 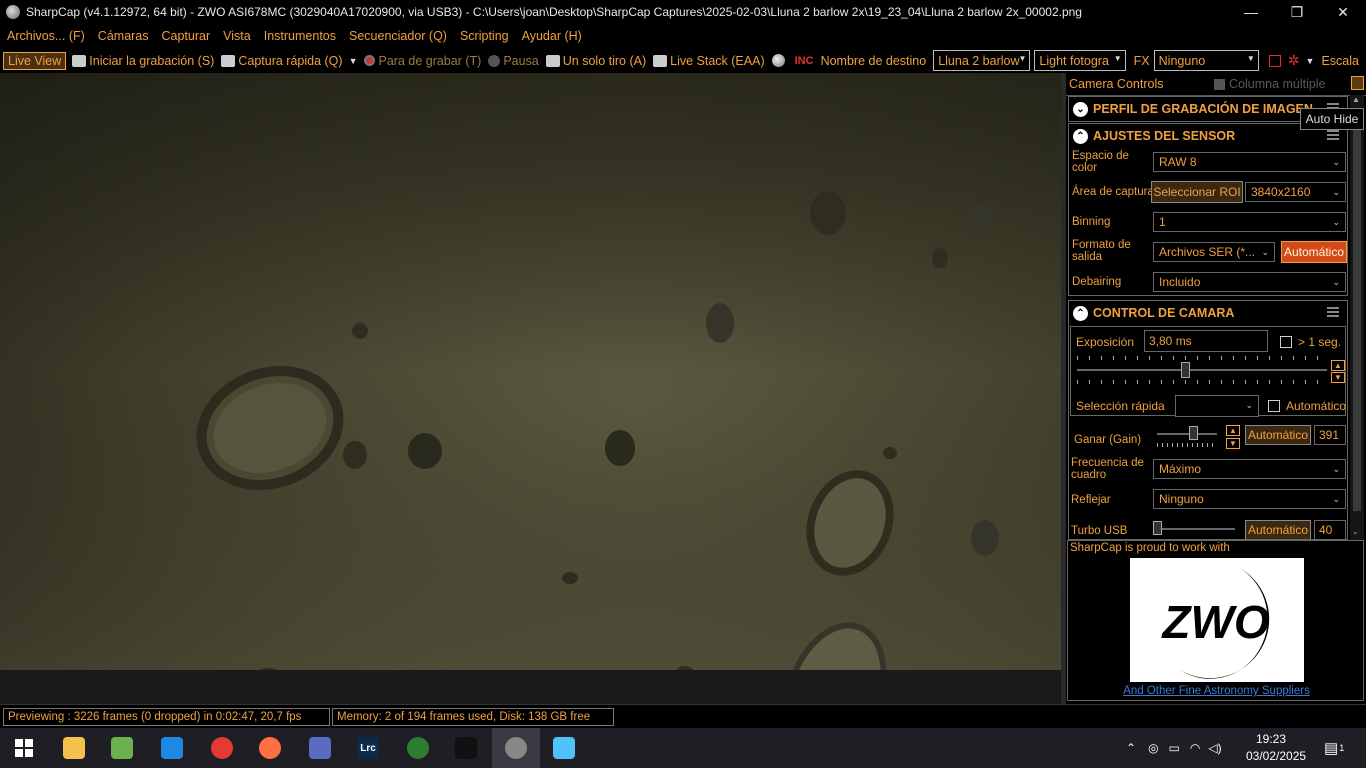 I want to click on menu-view: Vista, so click(x=237, y=36).